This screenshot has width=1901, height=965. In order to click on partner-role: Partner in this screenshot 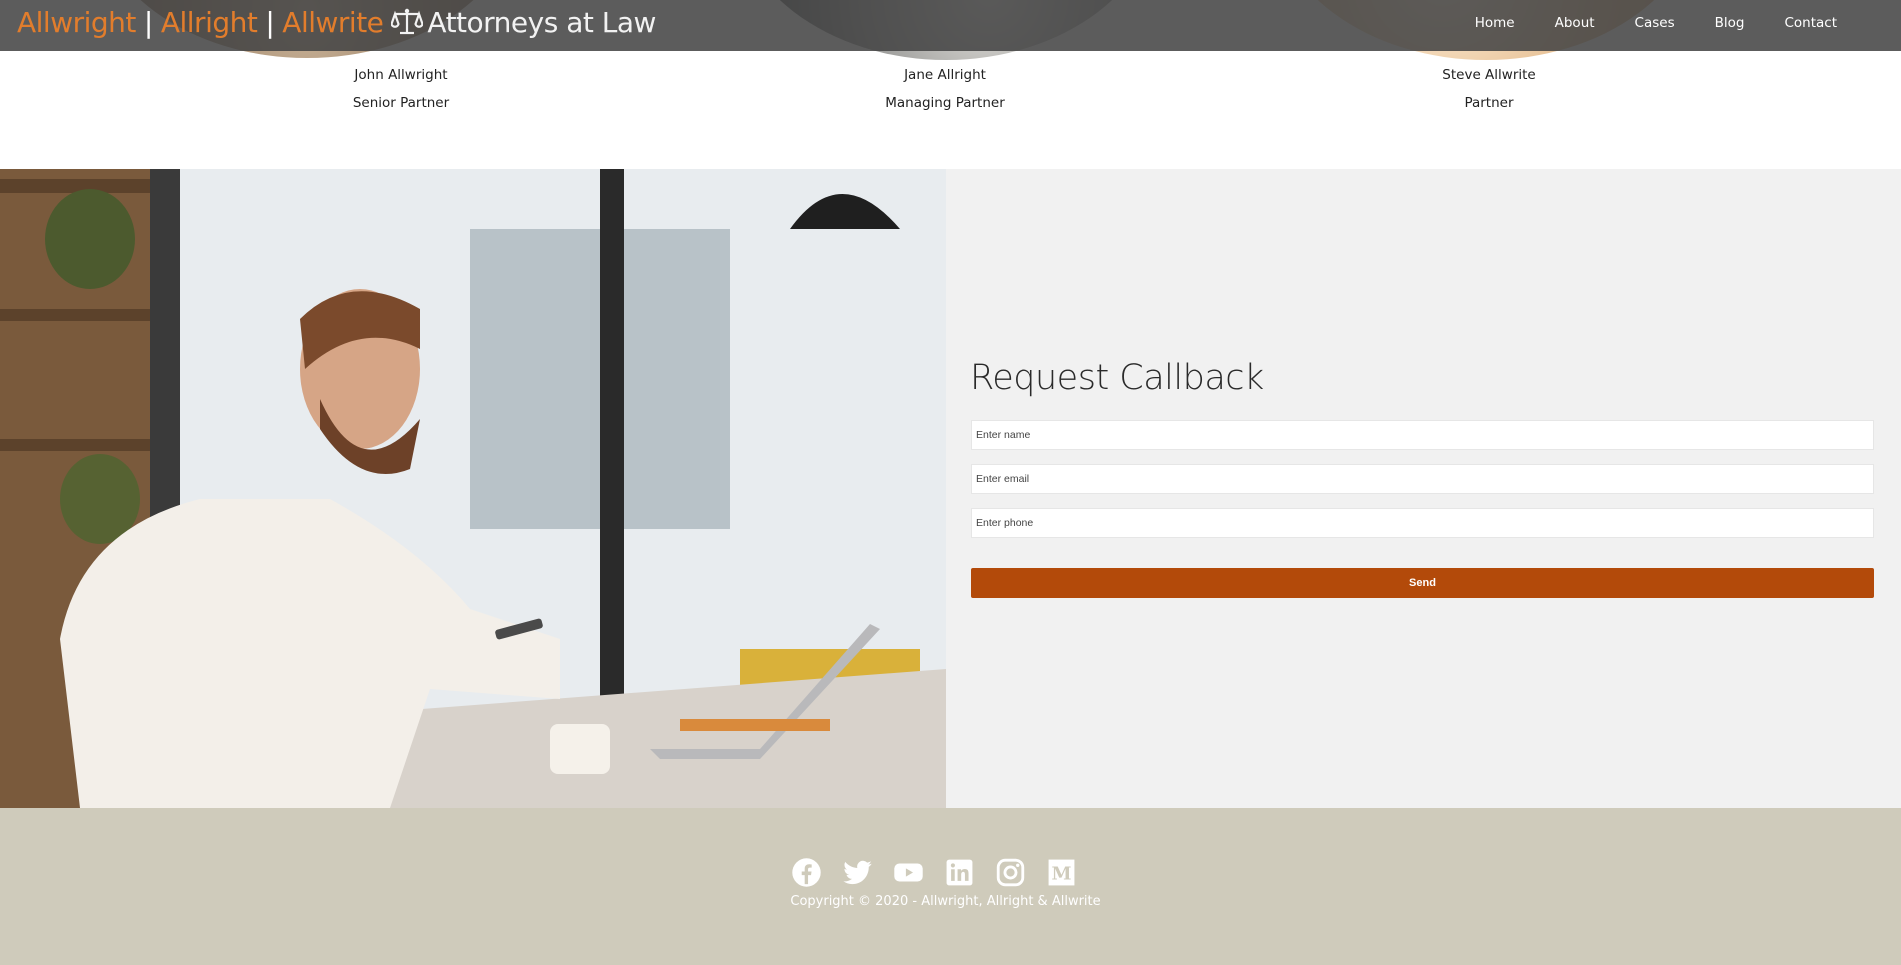, I will do `click(1489, 103)`.